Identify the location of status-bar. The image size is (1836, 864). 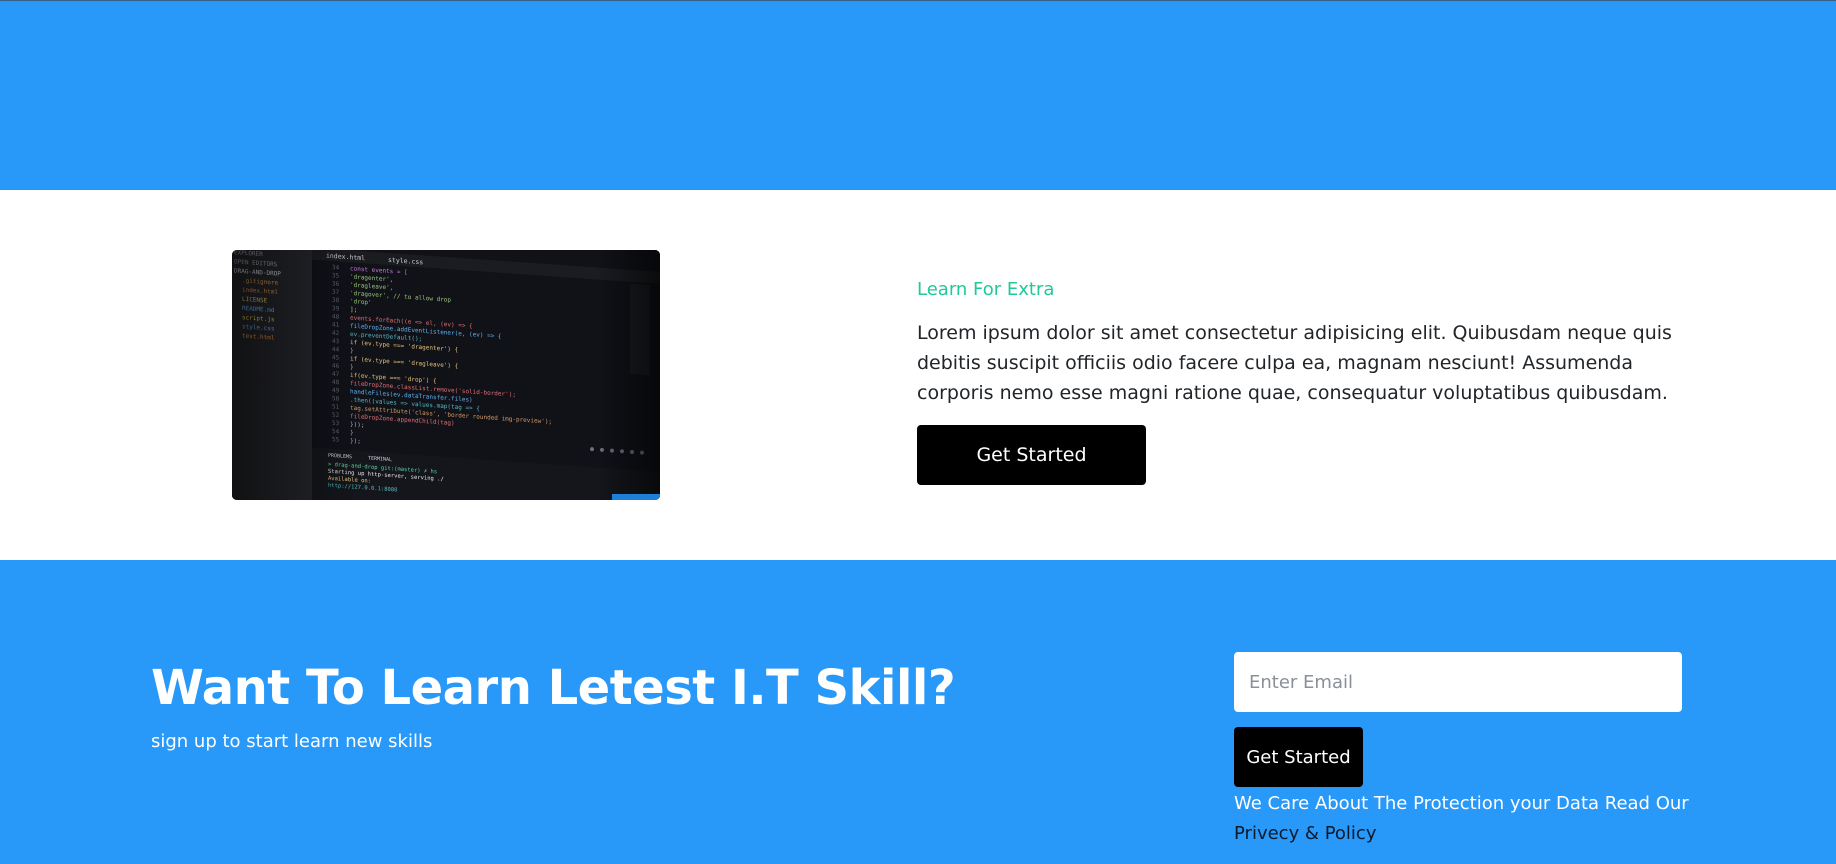
(636, 497).